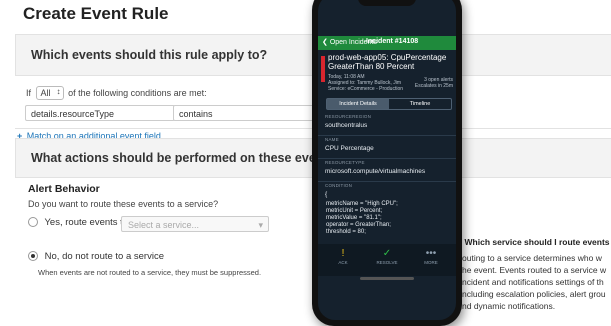  What do you see at coordinates (349, 148) in the screenshot?
I see `detail-value: CPU Percentage` at bounding box center [349, 148].